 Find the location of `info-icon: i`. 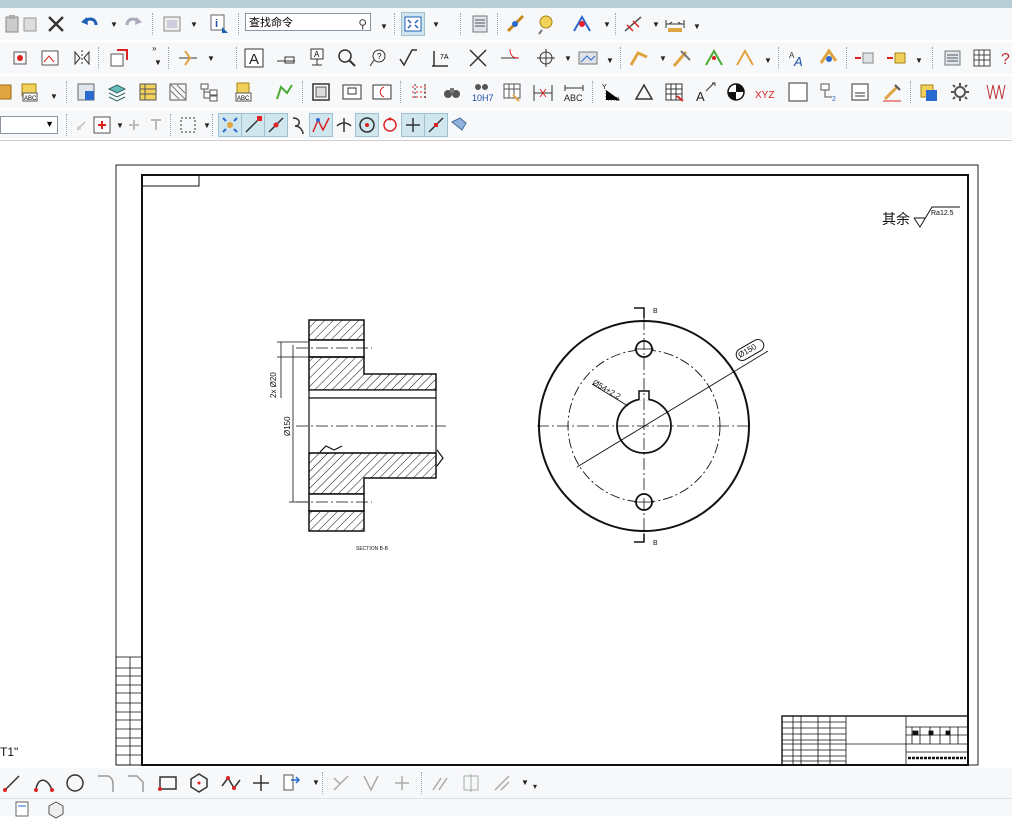

info-icon: i is located at coordinates (219, 24).